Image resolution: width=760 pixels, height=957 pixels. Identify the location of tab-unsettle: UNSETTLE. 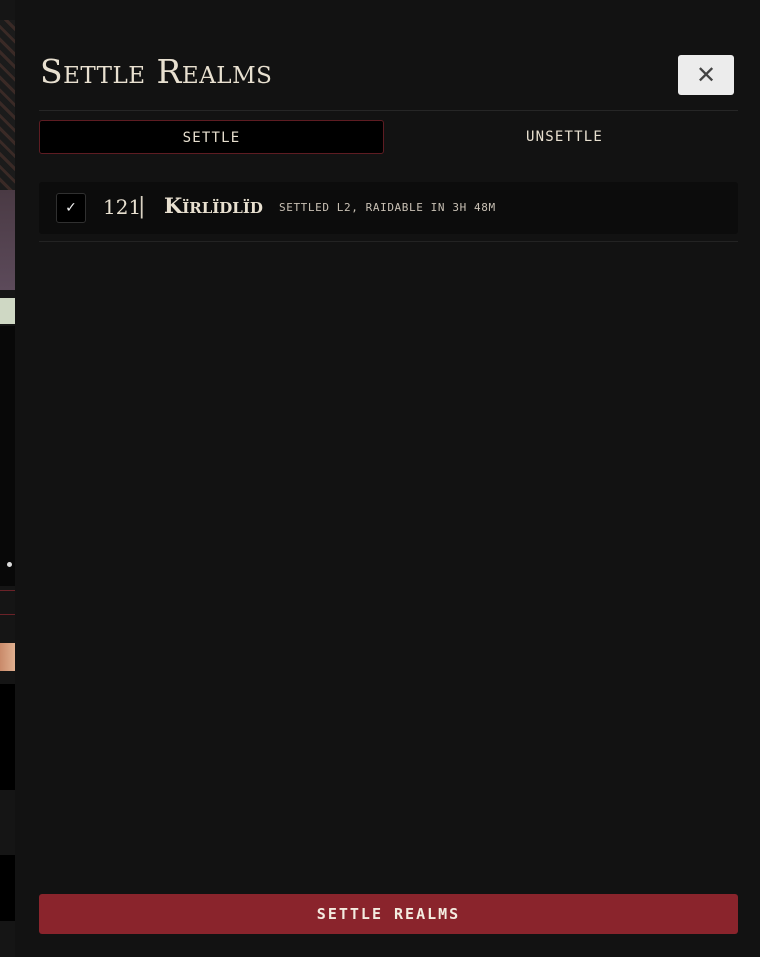
(564, 137).